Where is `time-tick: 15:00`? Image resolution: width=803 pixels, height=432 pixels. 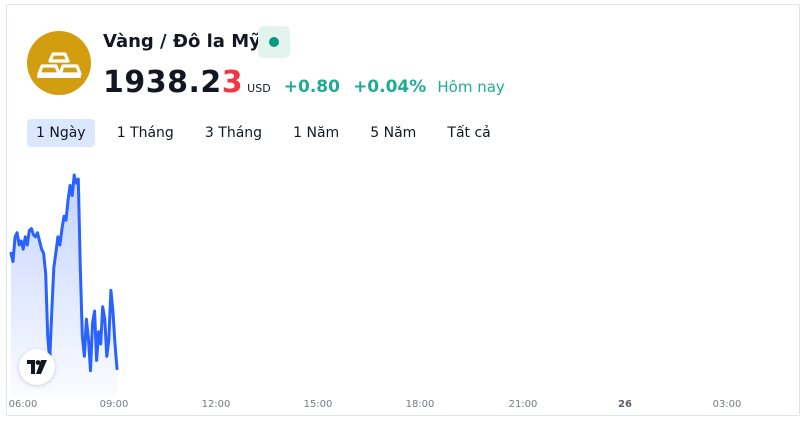 time-tick: 15:00 is located at coordinates (318, 404).